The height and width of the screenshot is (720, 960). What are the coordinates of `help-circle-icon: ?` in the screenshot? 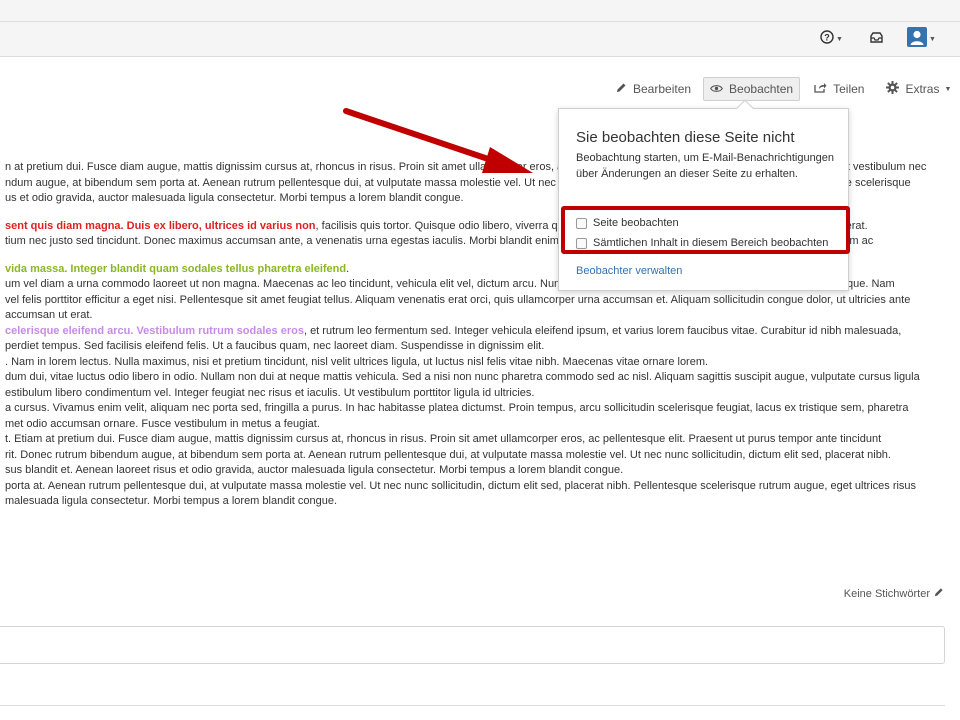 It's located at (827, 39).